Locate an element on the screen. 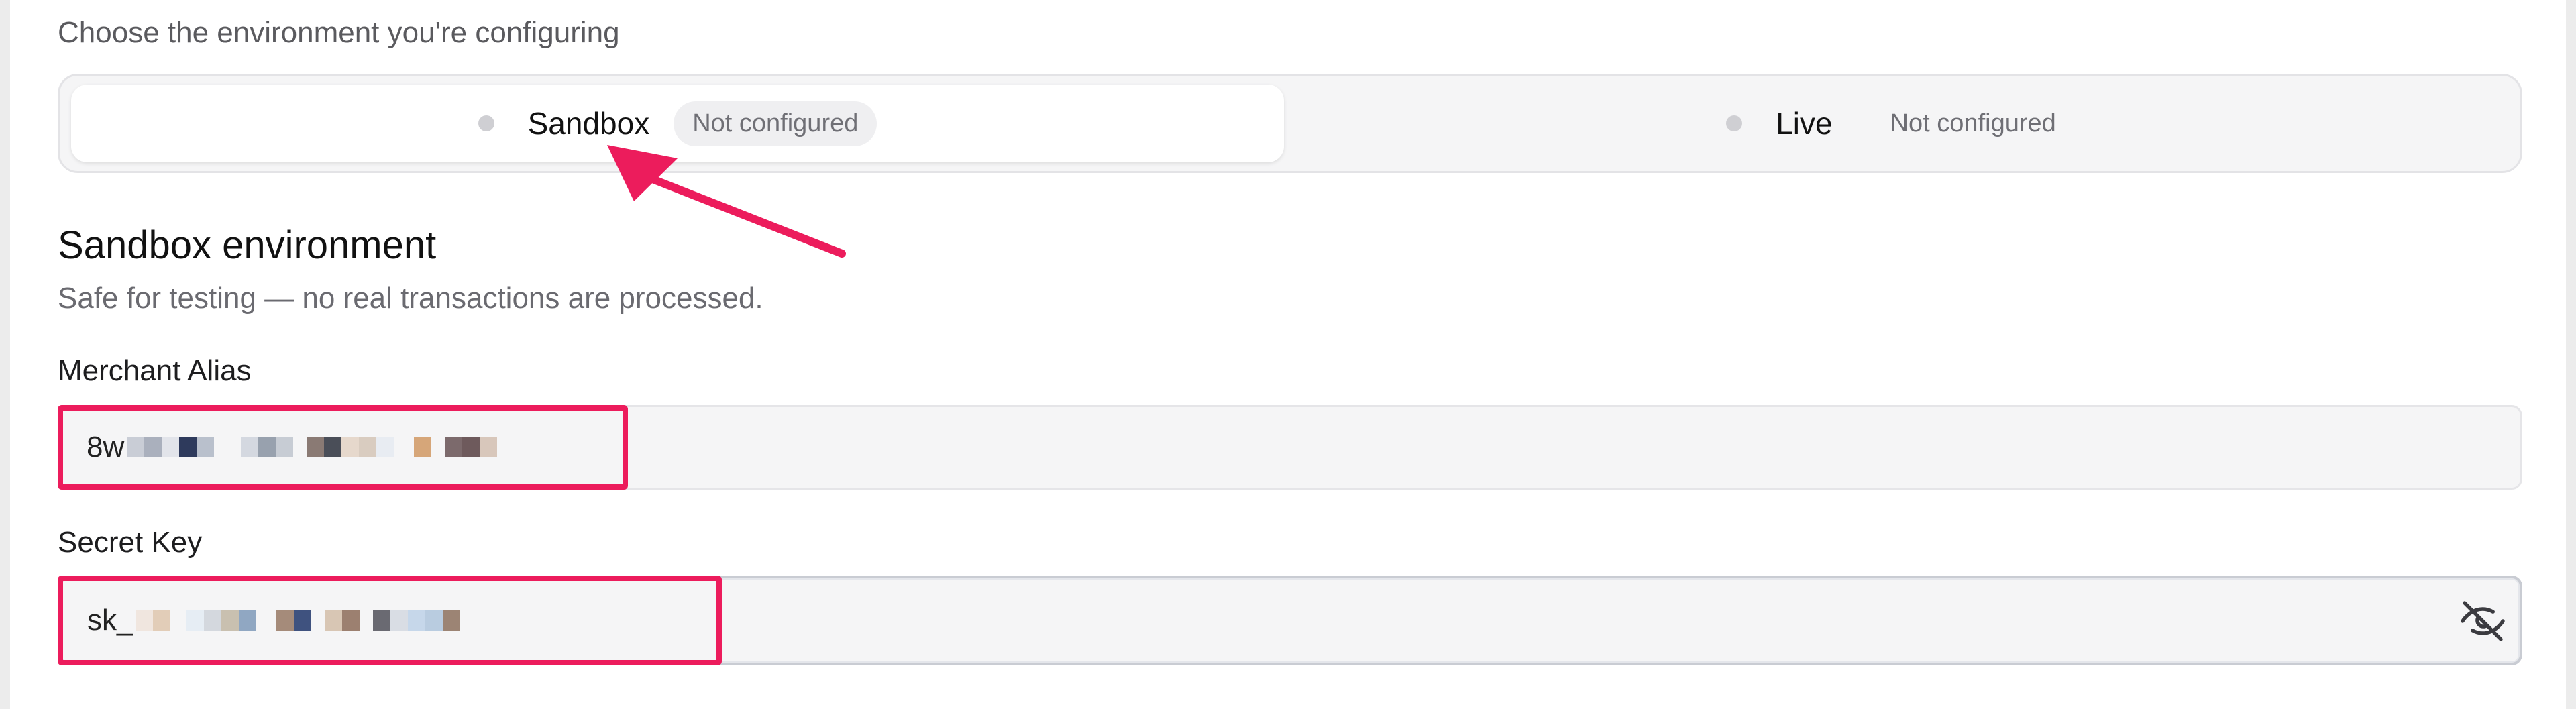  sandbox-option: Sandbox Not configured is located at coordinates (677, 123).